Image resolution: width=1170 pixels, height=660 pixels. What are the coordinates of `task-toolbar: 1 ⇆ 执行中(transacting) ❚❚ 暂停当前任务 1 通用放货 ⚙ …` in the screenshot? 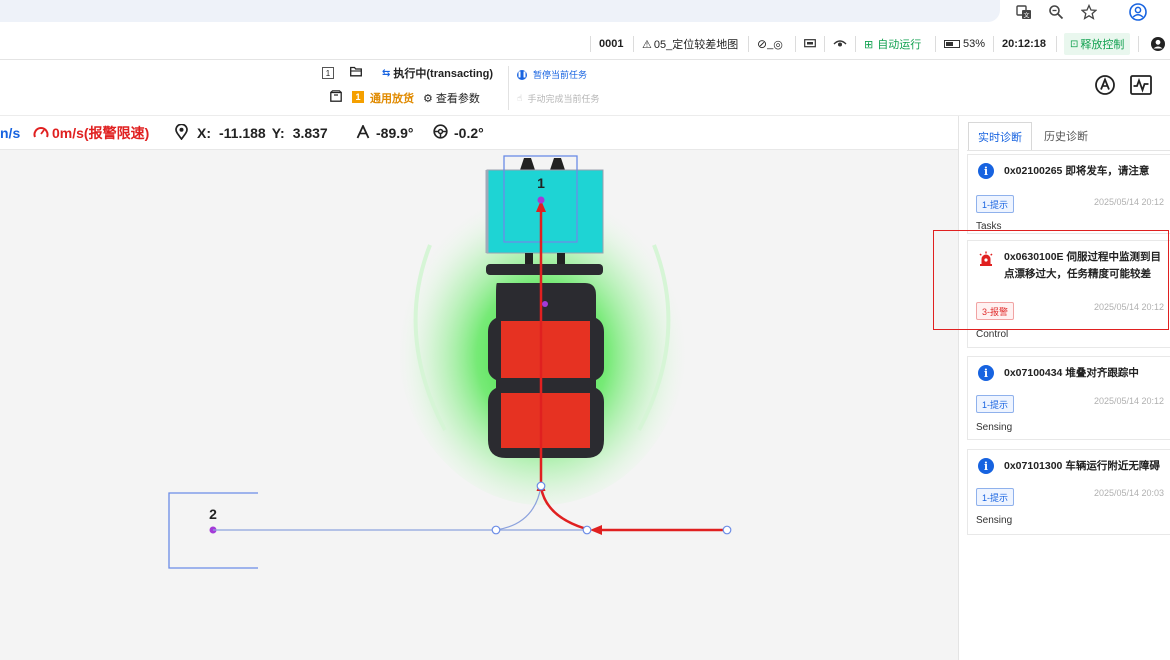 It's located at (585, 88).